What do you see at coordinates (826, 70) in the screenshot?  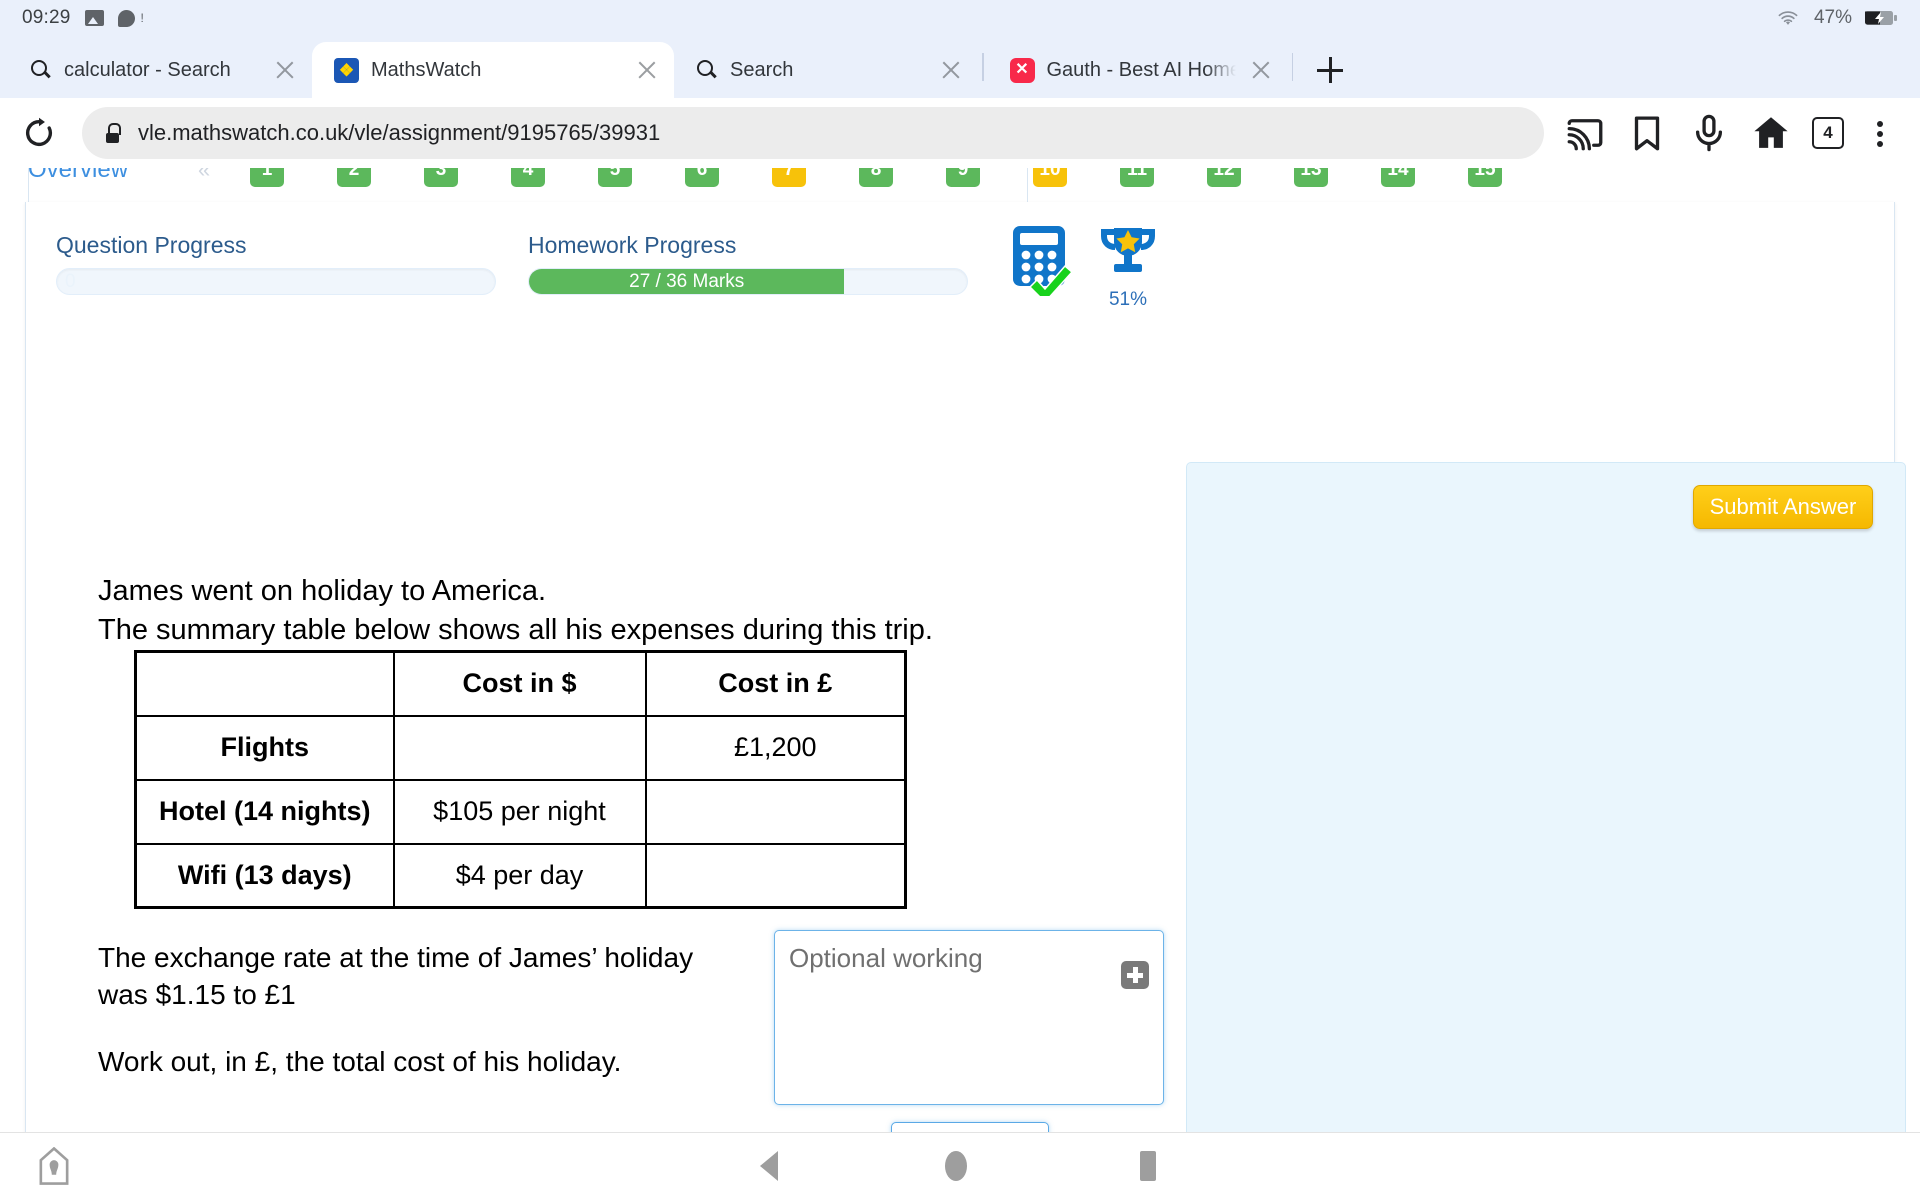 I see `browser-tab-2: Search` at bounding box center [826, 70].